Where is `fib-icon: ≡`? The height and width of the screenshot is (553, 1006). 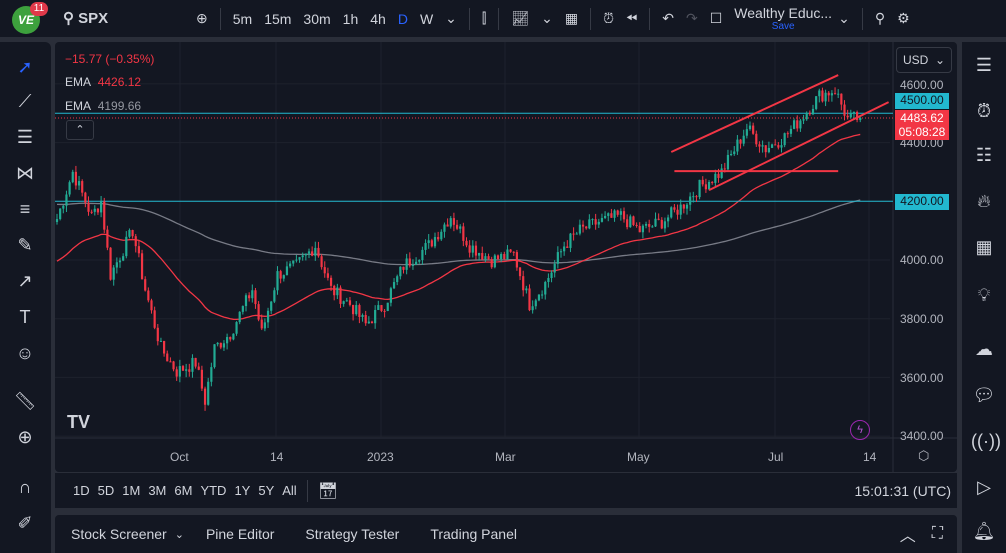
fib-icon: ≡ is located at coordinates (25, 209).